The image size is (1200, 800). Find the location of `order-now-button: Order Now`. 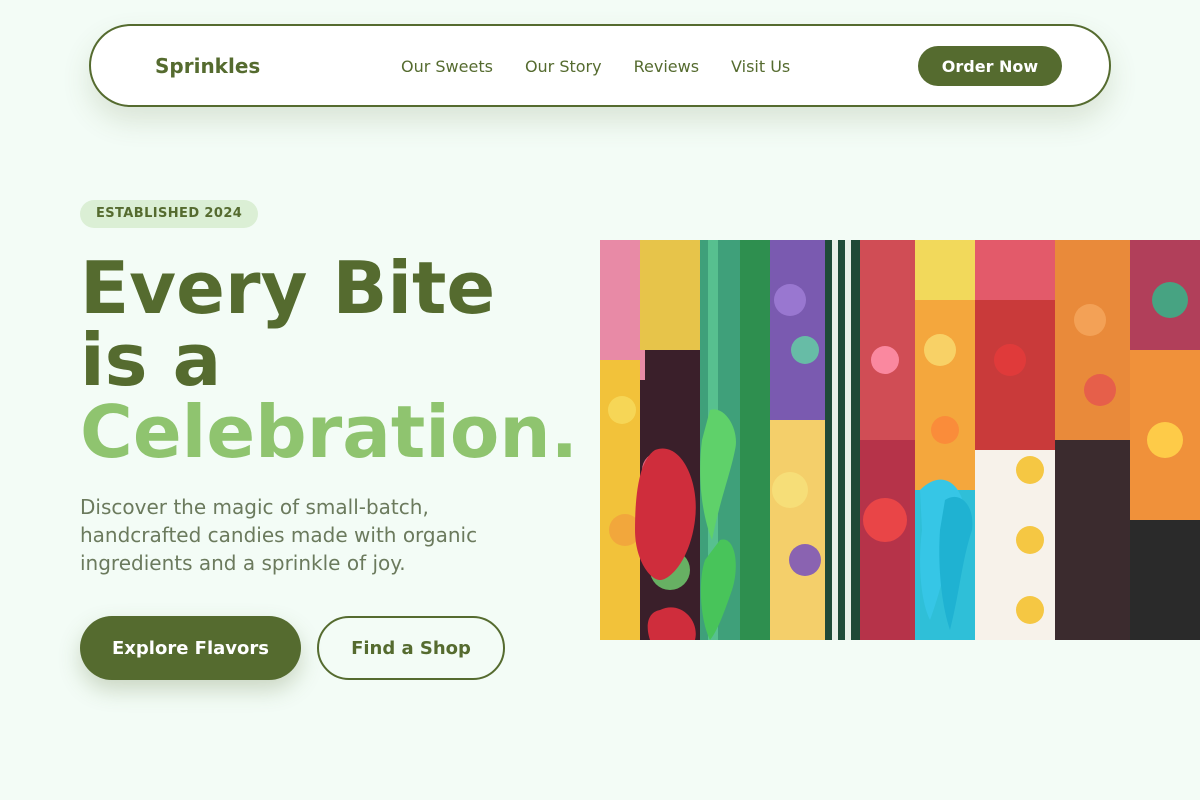

order-now-button: Order Now is located at coordinates (990, 66).